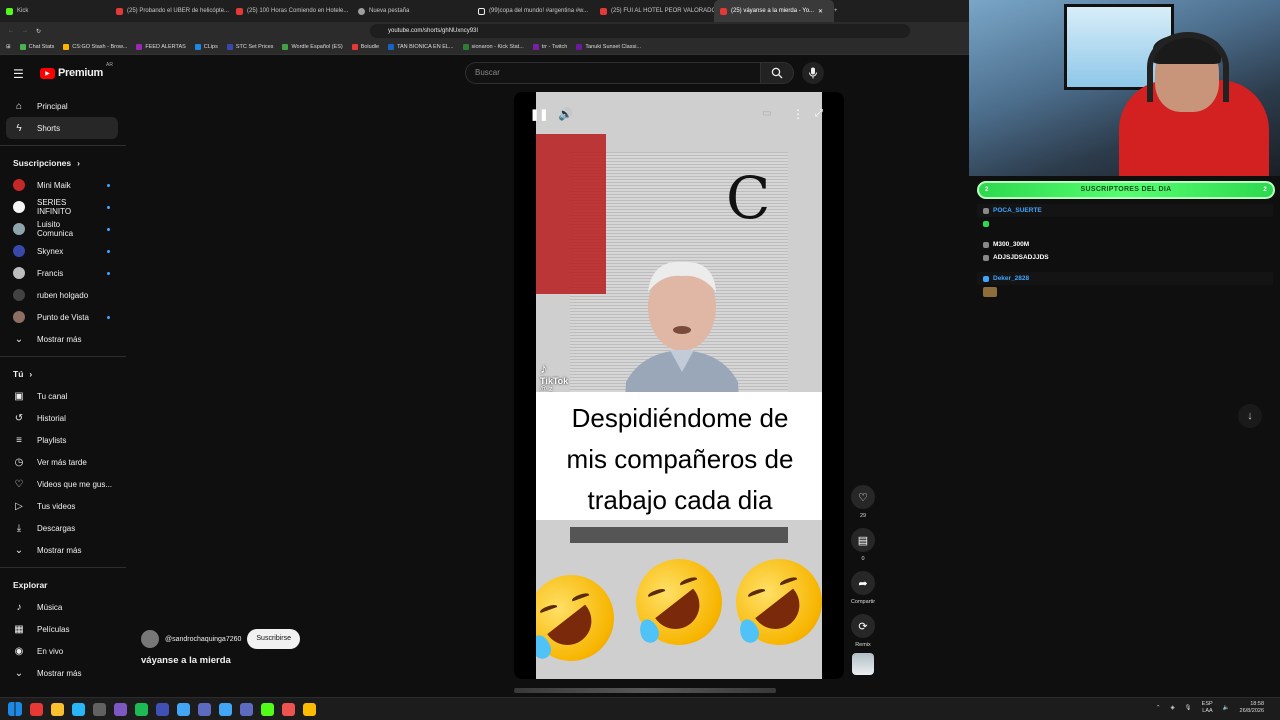  What do you see at coordinates (774, 11) in the screenshot?
I see `browser-tab: (25) váyanse a la mierda - Yo... ✕` at bounding box center [774, 11].